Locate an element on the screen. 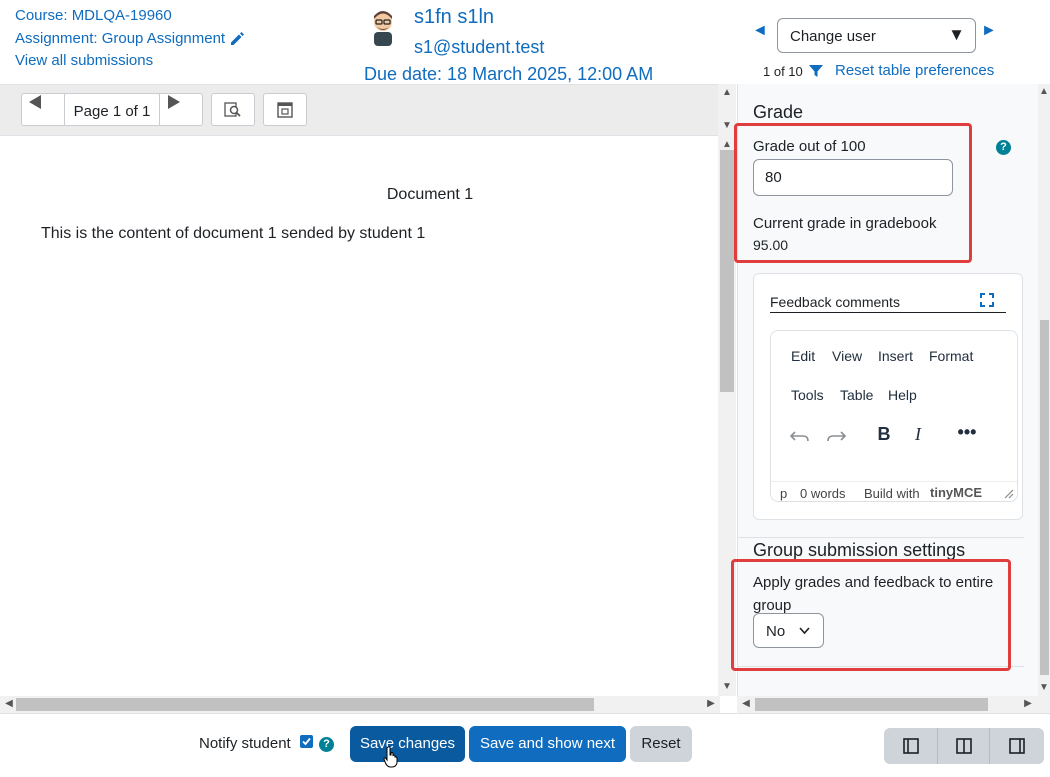  change-user-select: Change user ▼ is located at coordinates (876, 35).